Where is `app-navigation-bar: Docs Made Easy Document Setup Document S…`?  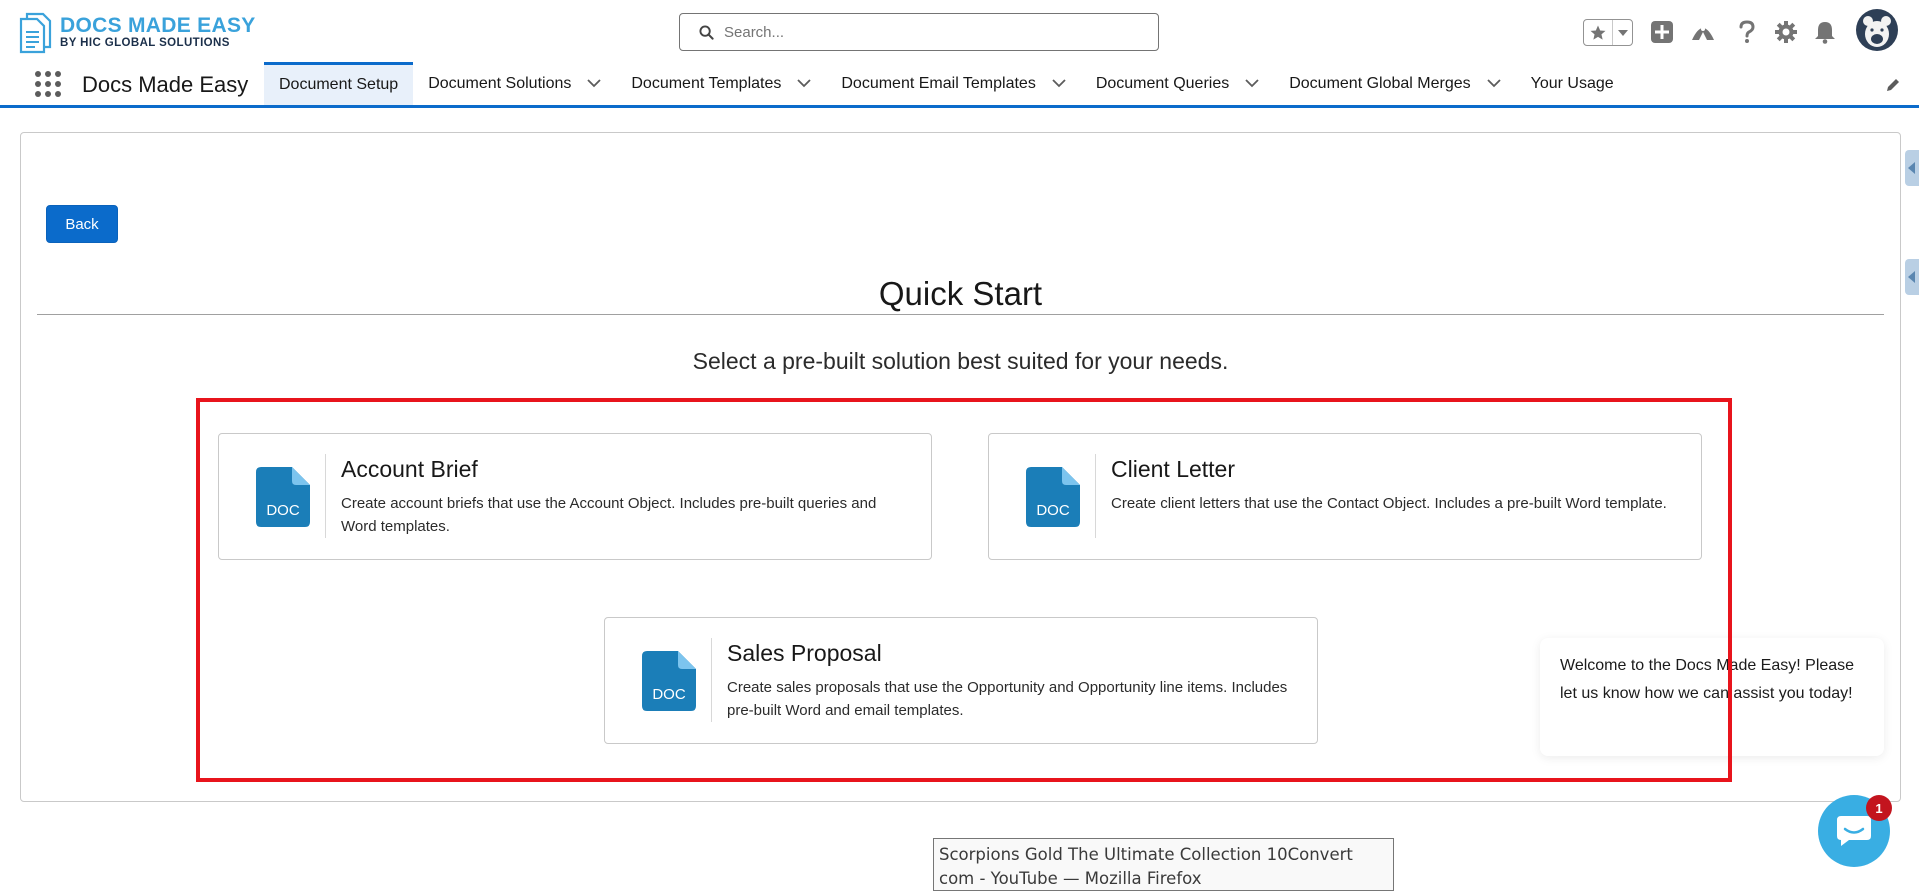
app-navigation-bar: Docs Made Easy Document Setup Document S… is located at coordinates (959, 85).